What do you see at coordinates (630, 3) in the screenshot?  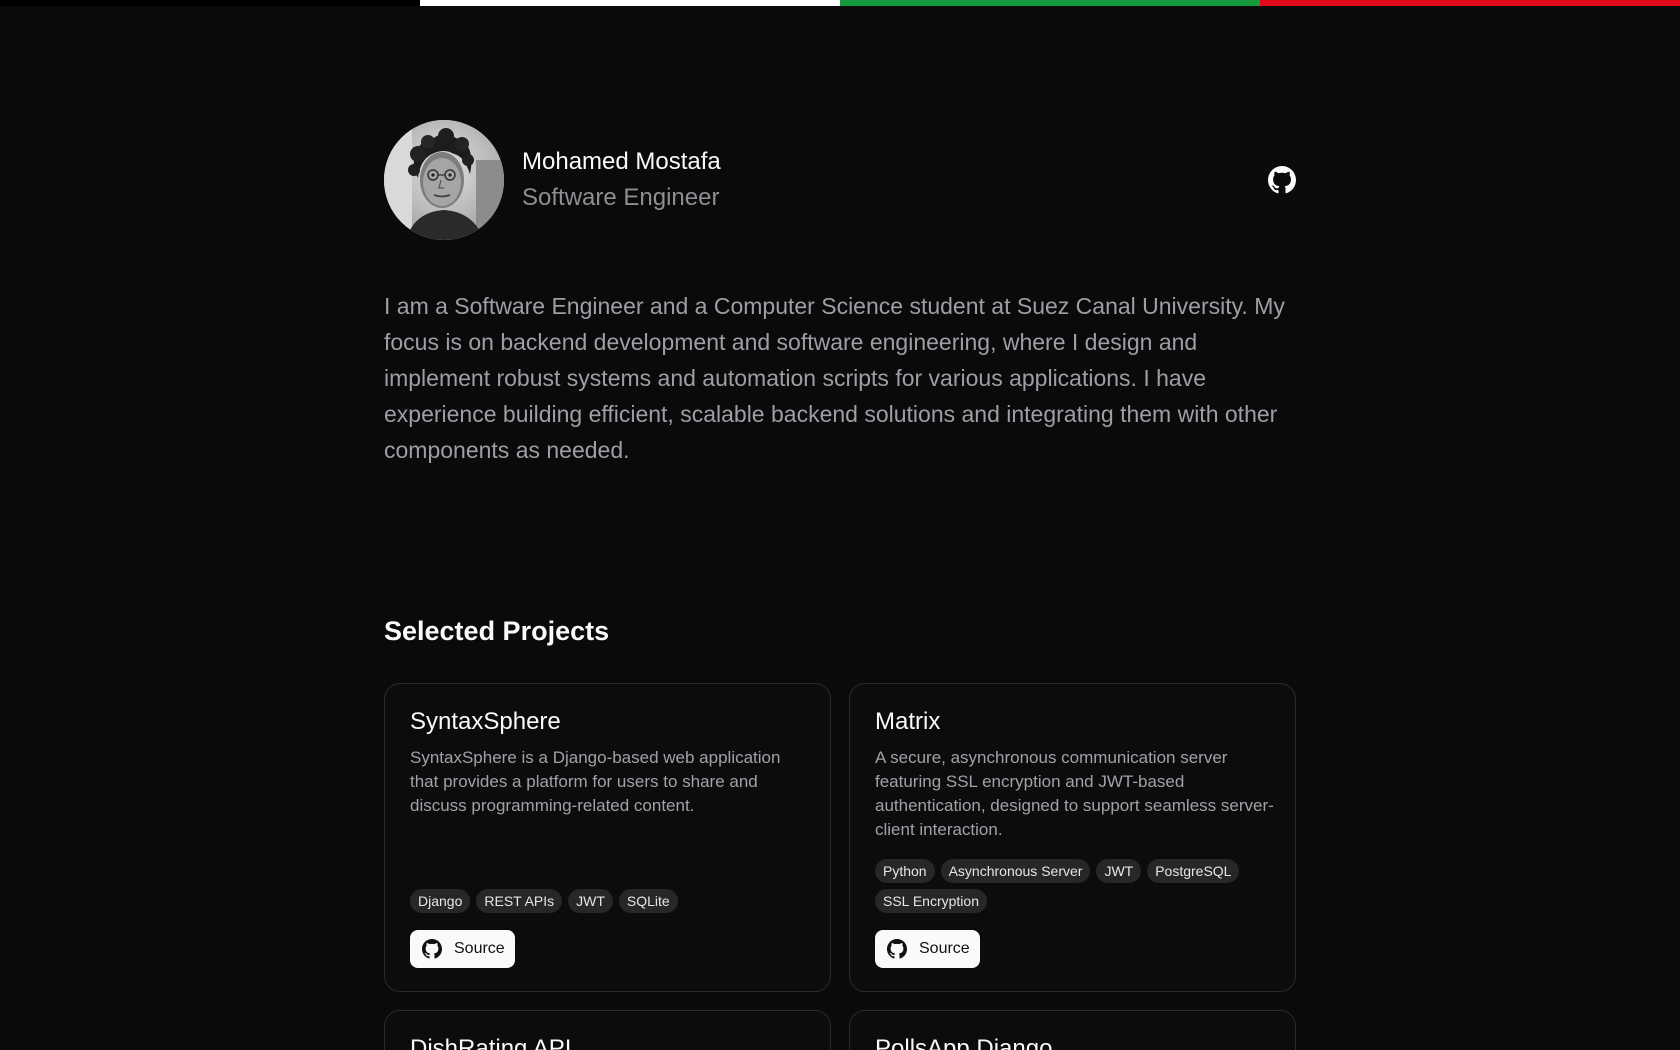 I see `flag-stripe-white` at bounding box center [630, 3].